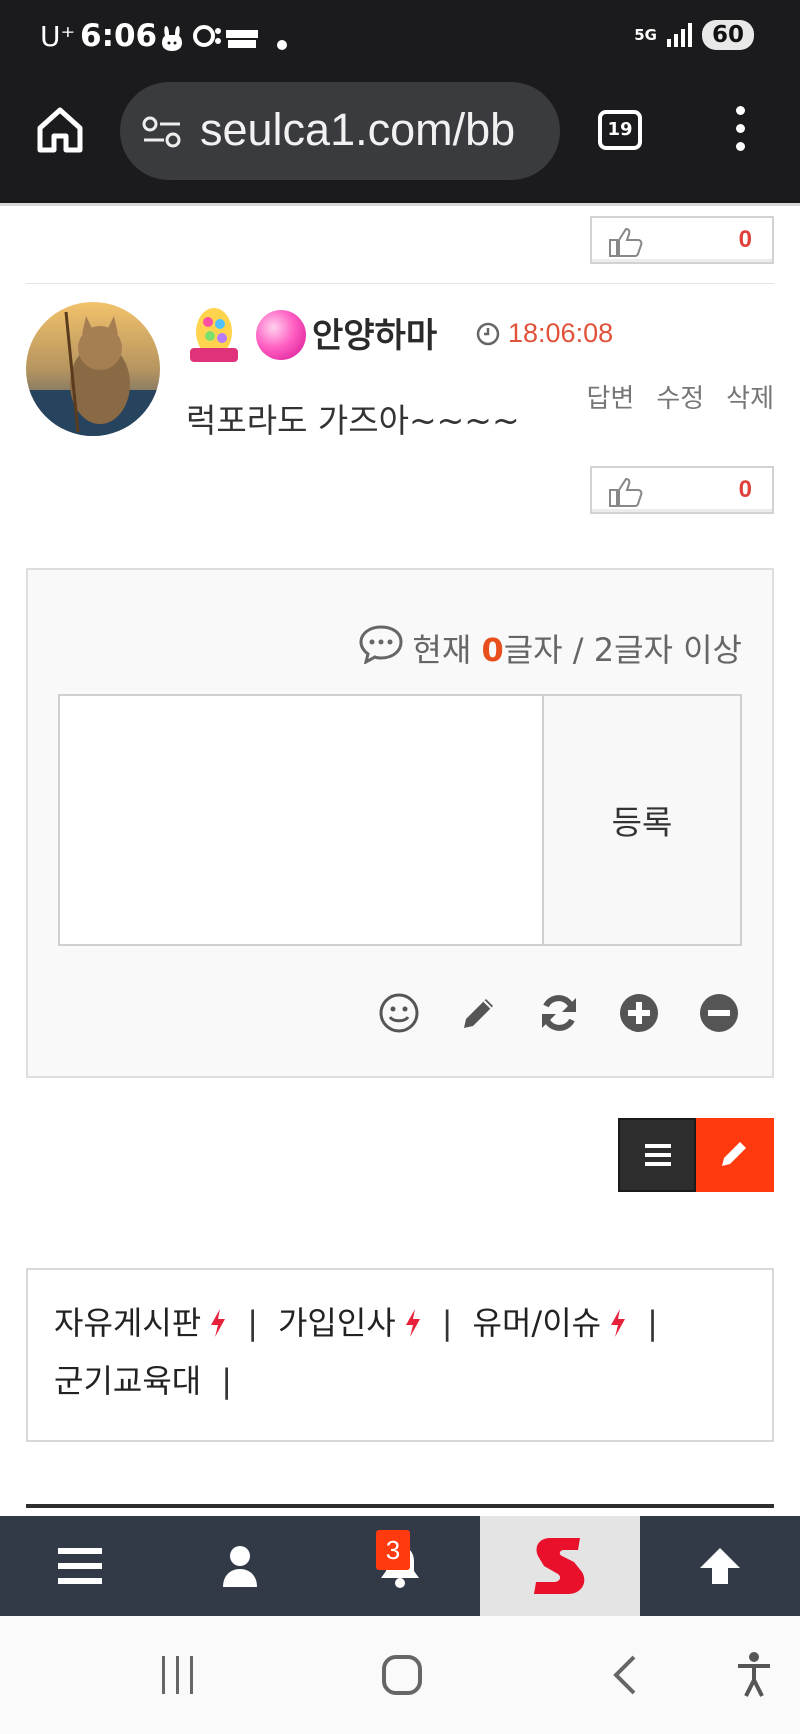 The width and height of the screenshot is (800, 1734). What do you see at coordinates (570, 1323) in the screenshot?
I see `board-link-humor: 유머/이슈 |` at bounding box center [570, 1323].